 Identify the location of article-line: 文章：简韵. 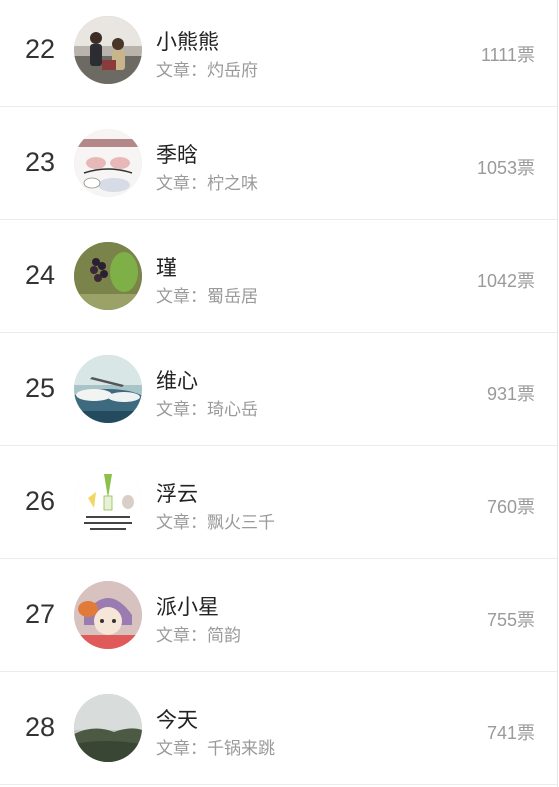
(198, 633).